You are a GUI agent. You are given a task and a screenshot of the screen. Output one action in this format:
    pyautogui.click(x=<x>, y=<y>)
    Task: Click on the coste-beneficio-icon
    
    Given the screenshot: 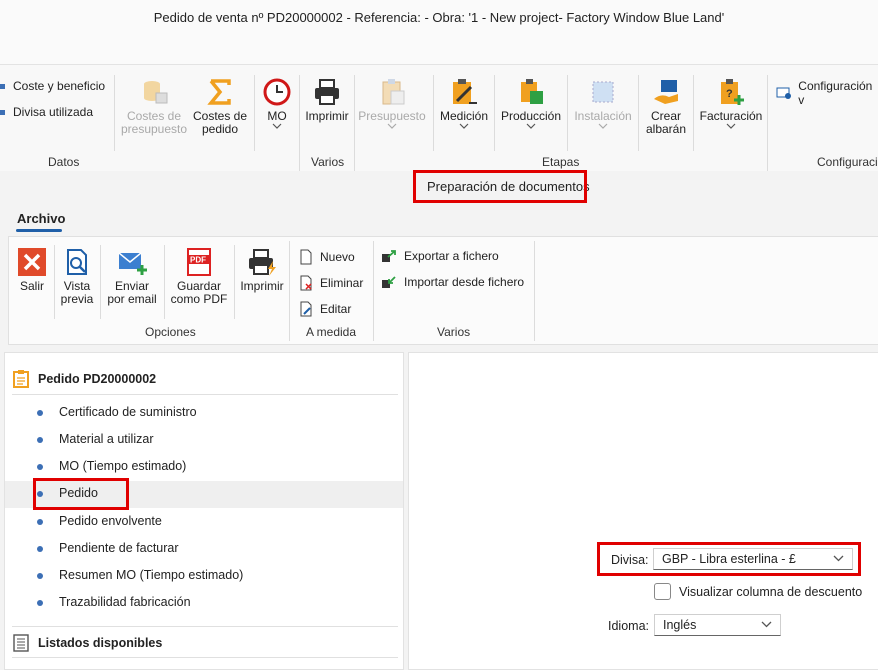 What is the action you would take?
    pyautogui.click(x=2, y=86)
    